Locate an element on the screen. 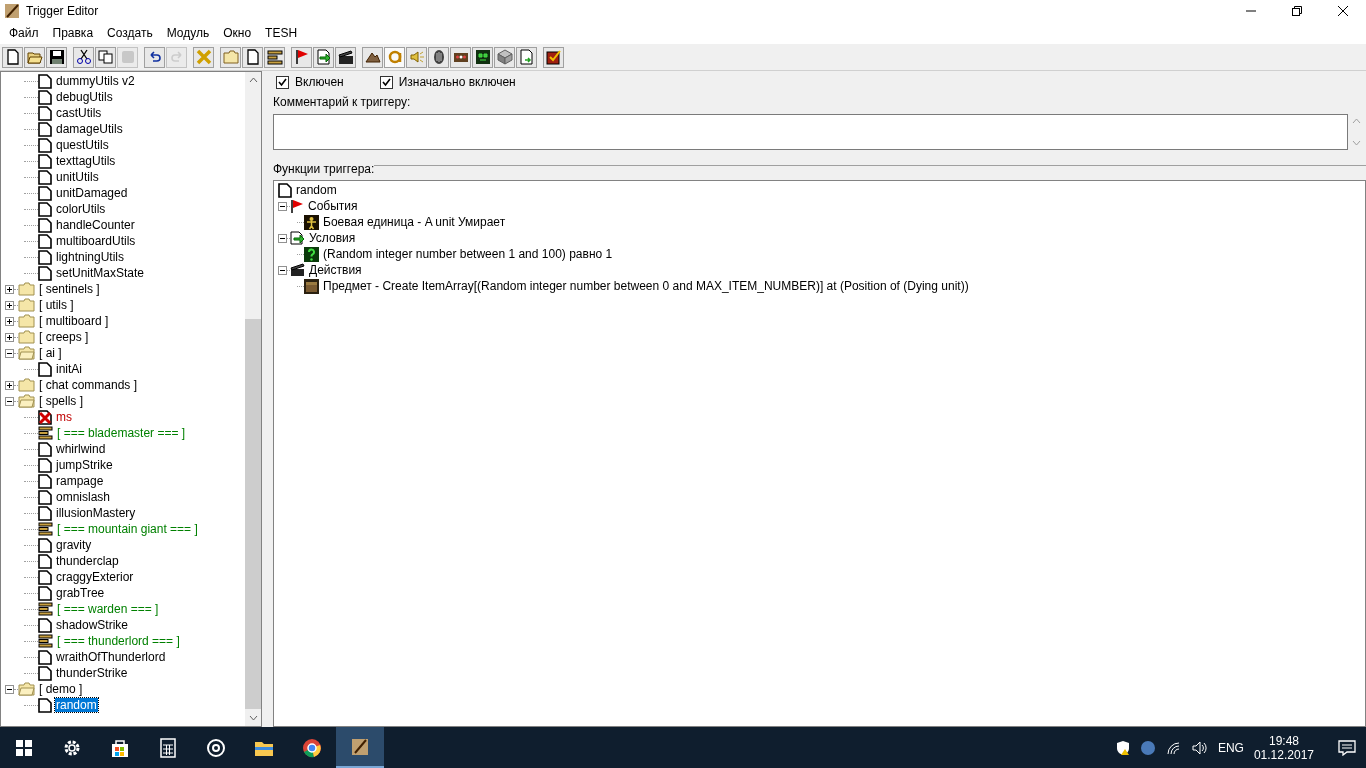  tree-item: rampage is located at coordinates (80, 481).